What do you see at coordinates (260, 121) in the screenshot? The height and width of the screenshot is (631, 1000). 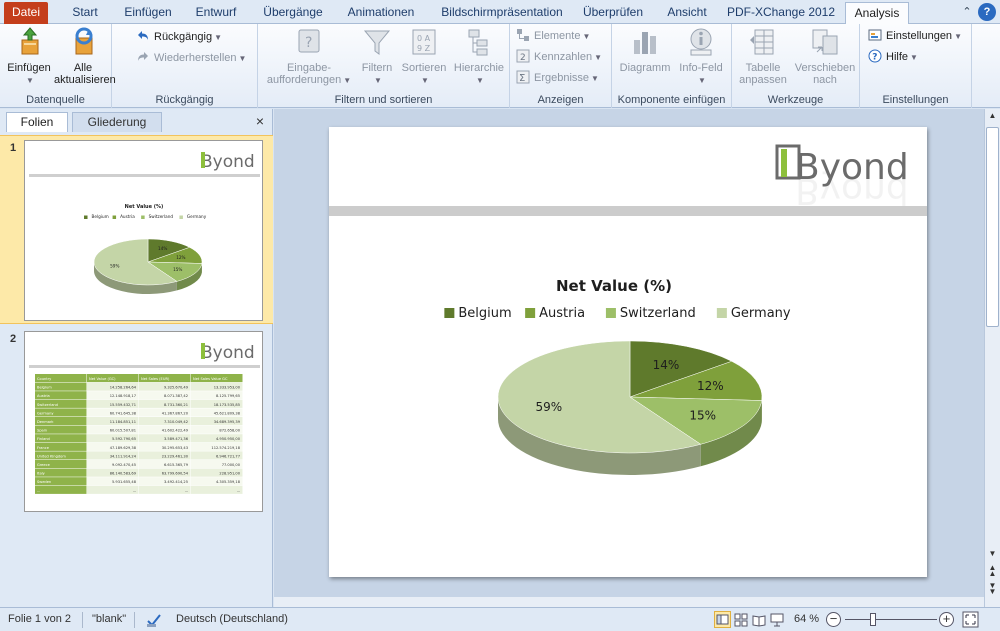 I see `close-panel-icon: ×` at bounding box center [260, 121].